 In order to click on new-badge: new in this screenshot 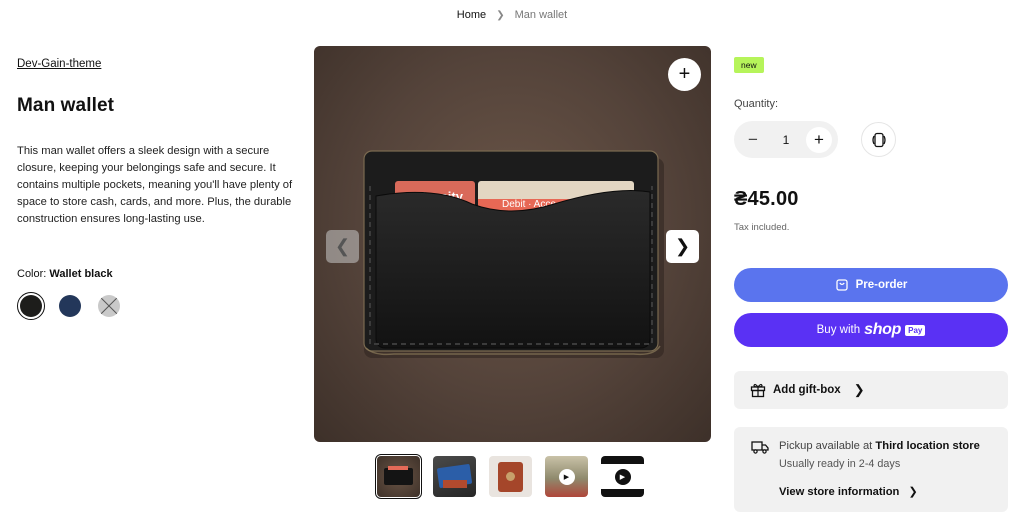, I will do `click(749, 65)`.